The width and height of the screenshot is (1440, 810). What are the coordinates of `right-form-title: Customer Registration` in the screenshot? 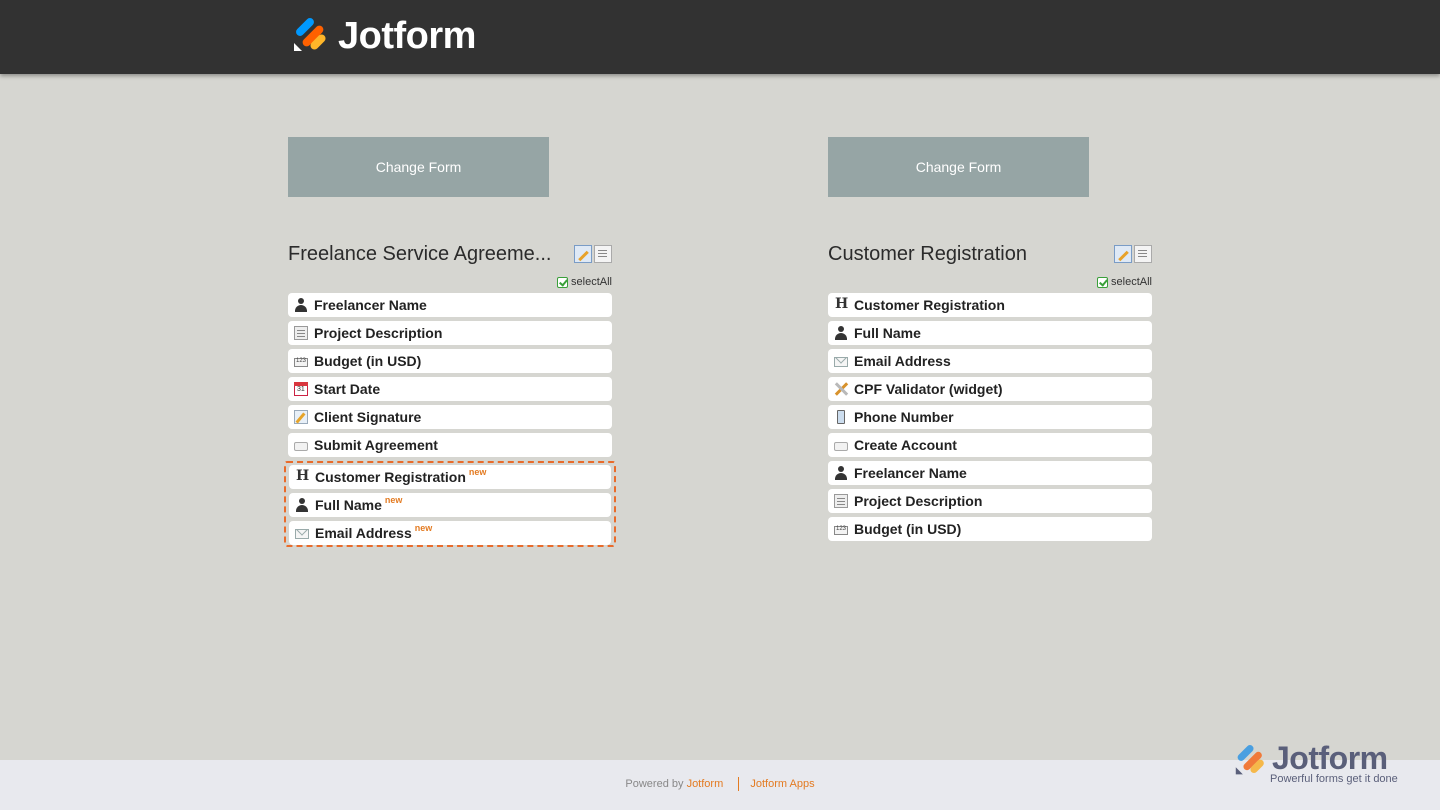 It's located at (927, 254).